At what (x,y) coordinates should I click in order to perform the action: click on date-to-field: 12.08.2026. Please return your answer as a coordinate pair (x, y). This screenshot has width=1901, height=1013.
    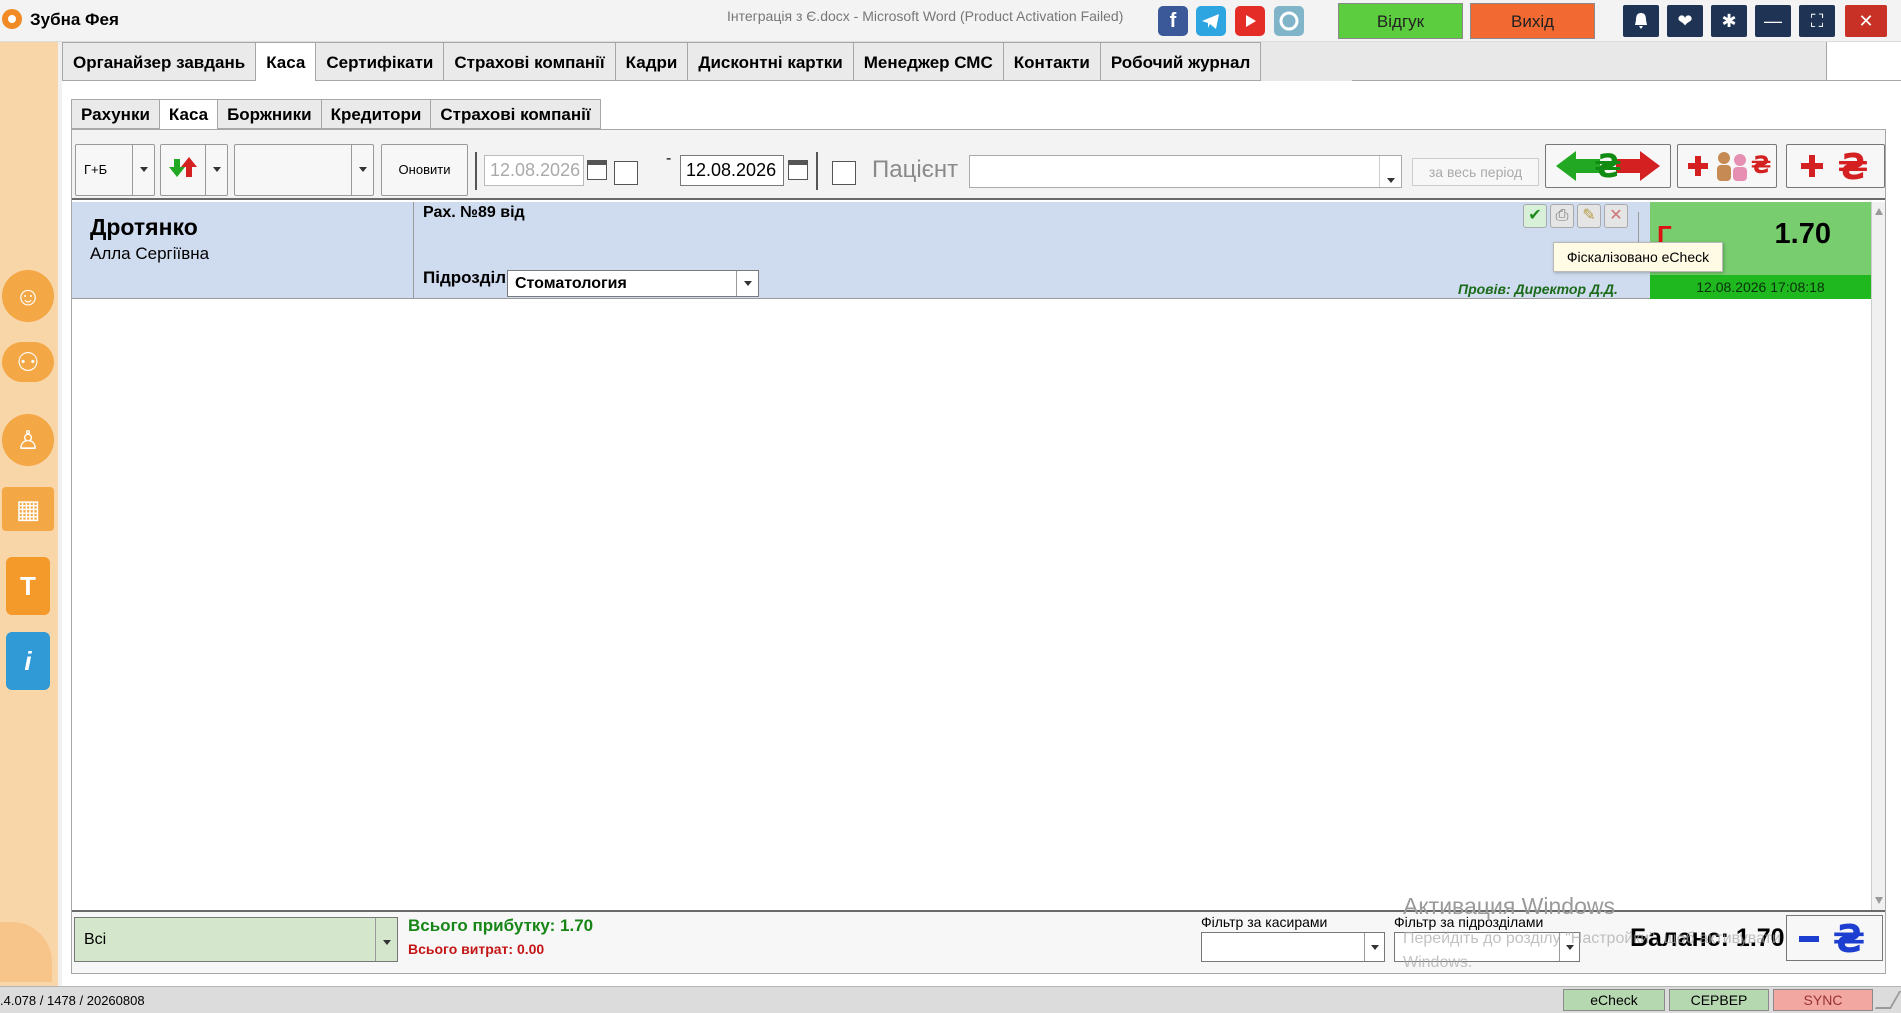
    Looking at the image, I should click on (732, 170).